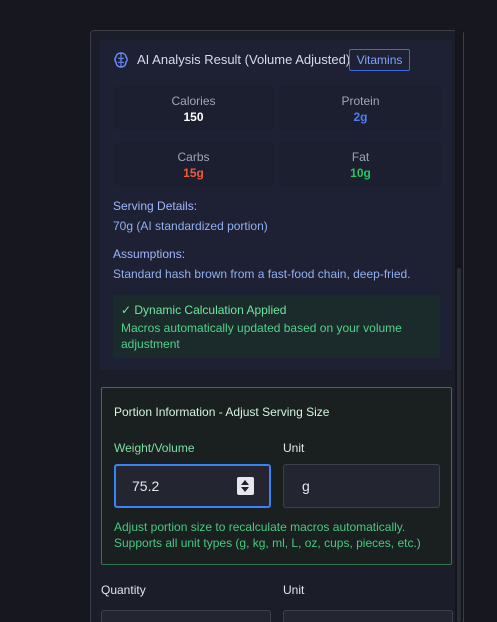 This screenshot has height=622, width=497. Describe the element at coordinates (459, 445) in the screenshot. I see `scrollbar-thumb` at that location.